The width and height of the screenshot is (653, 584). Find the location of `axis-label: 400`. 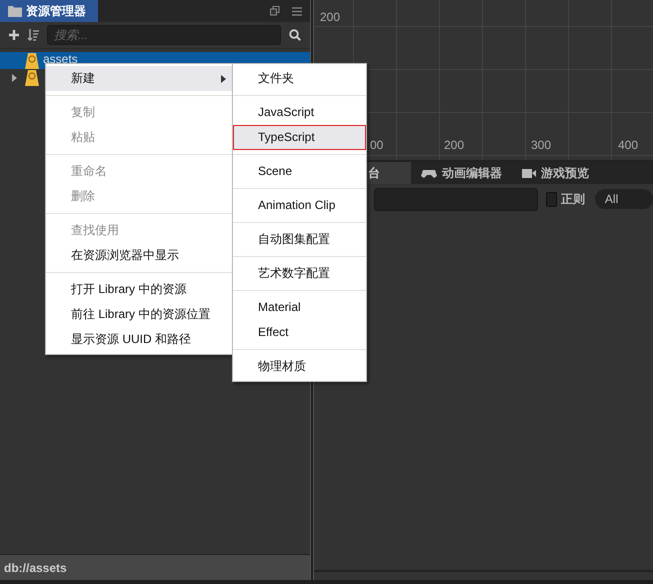

axis-label: 400 is located at coordinates (628, 145).